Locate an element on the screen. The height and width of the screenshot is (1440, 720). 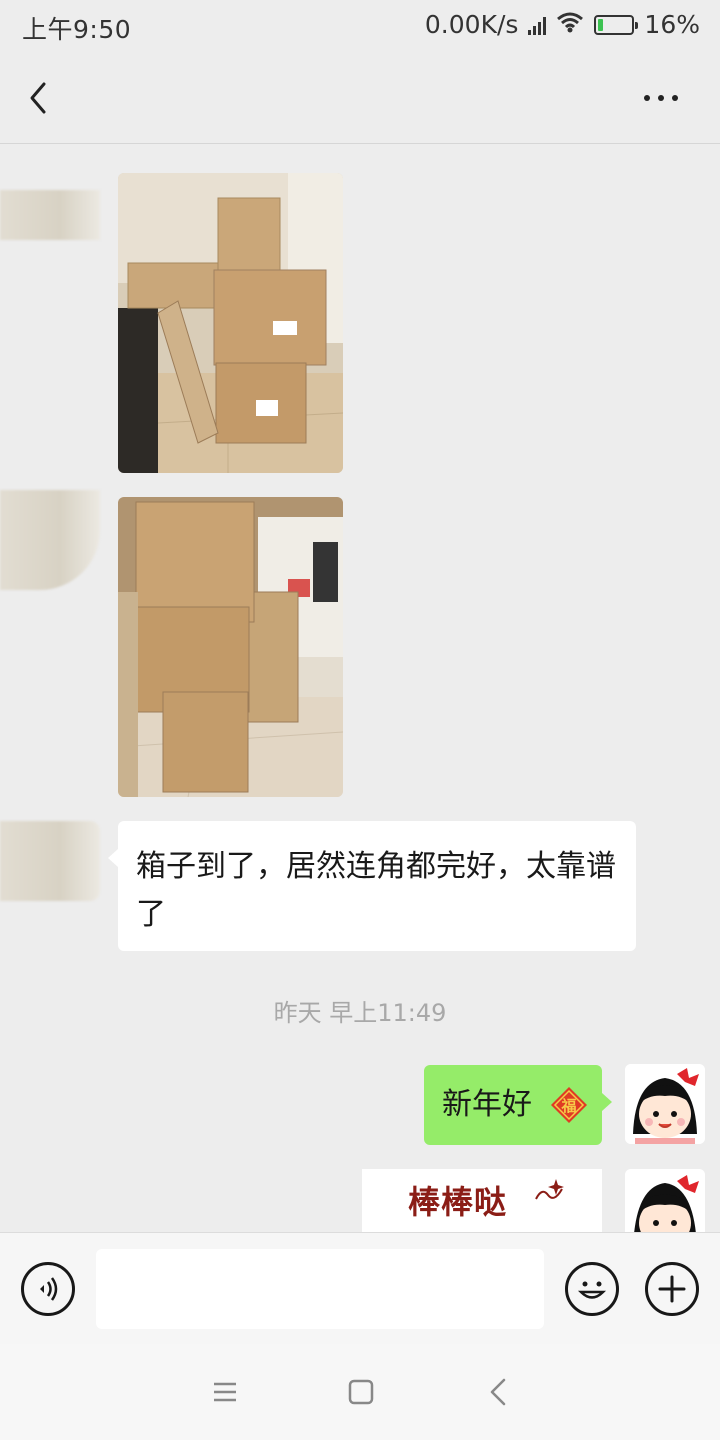
voice-icon is located at coordinates (49, 1289).